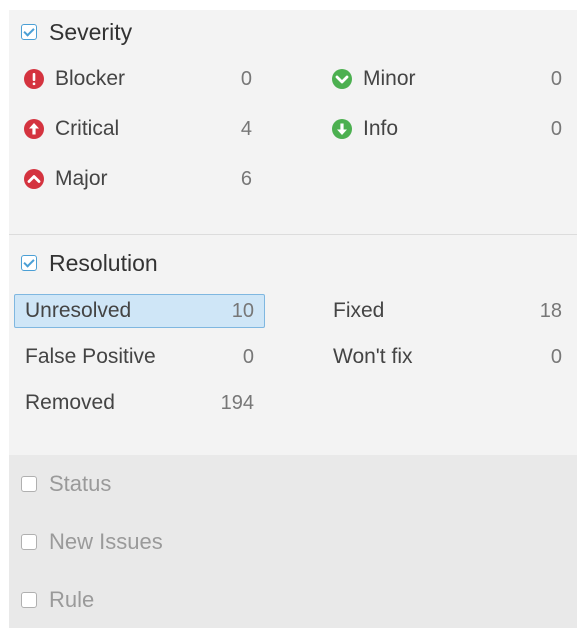 This screenshot has height=629, width=580. What do you see at coordinates (34, 129) in the screenshot?
I see `critical-icon` at bounding box center [34, 129].